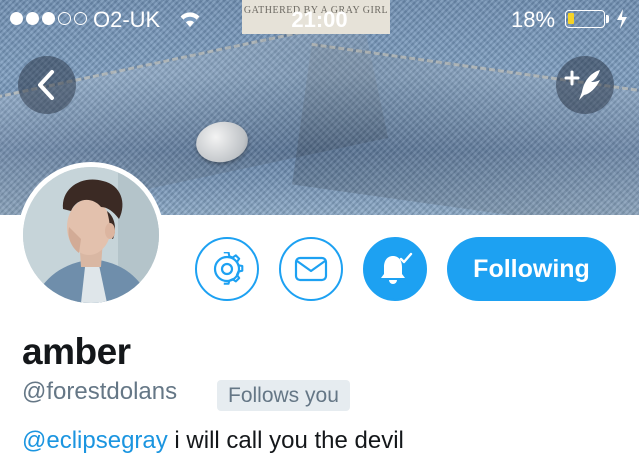  I want to click on battery-level-fill, so click(571, 18).